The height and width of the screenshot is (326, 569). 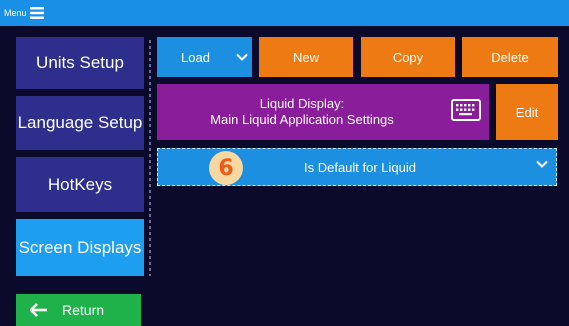 I want to click on keyboard-icon, so click(x=466, y=110).